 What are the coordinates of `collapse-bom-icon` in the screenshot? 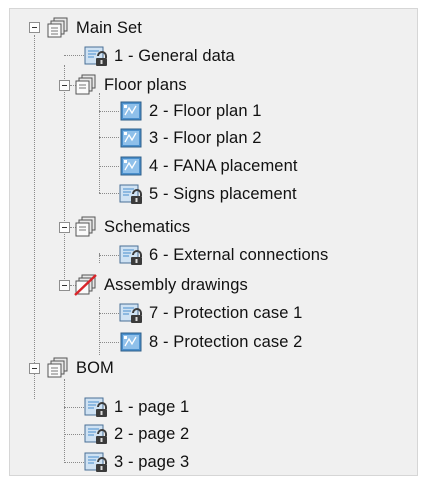 It's located at (34, 368).